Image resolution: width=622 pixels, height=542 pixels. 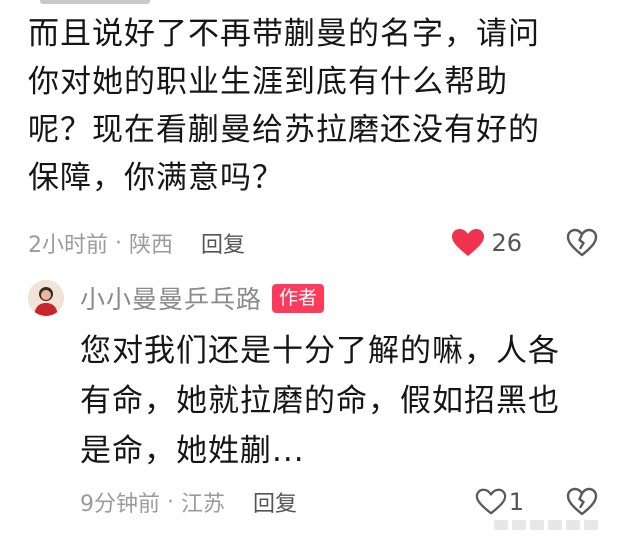 What do you see at coordinates (68, 245) in the screenshot?
I see `comment-time: 2小时前` at bounding box center [68, 245].